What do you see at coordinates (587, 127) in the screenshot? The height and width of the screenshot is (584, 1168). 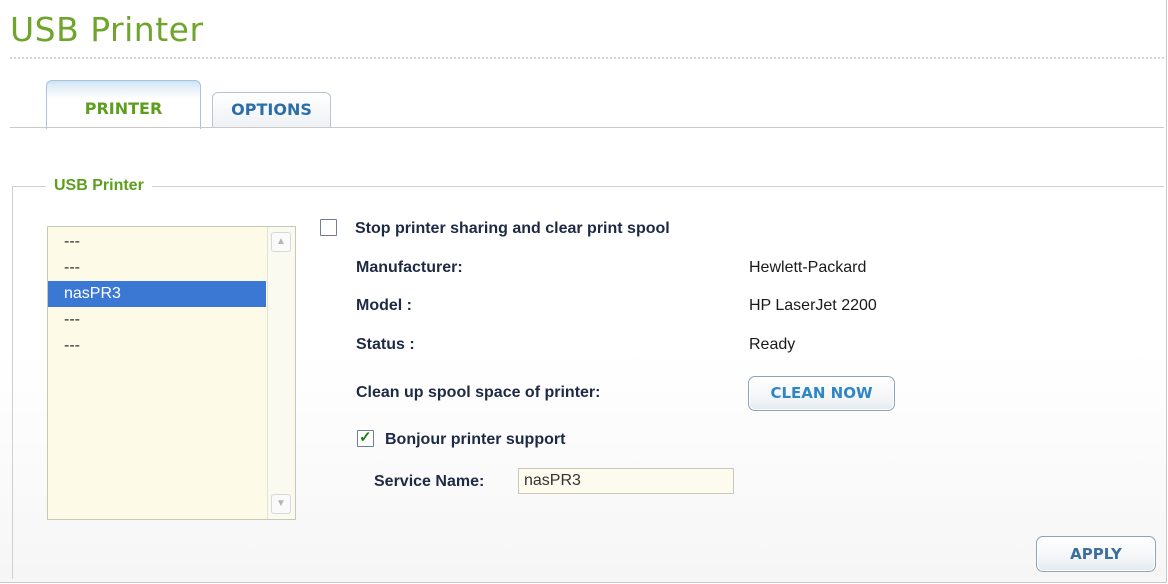 I see `tab-bar-line` at bounding box center [587, 127].